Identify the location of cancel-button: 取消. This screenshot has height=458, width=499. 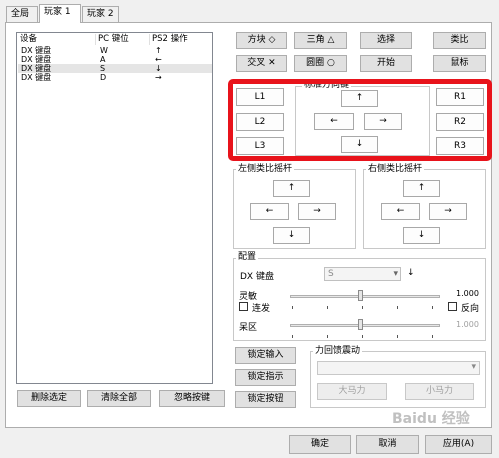
(387, 444).